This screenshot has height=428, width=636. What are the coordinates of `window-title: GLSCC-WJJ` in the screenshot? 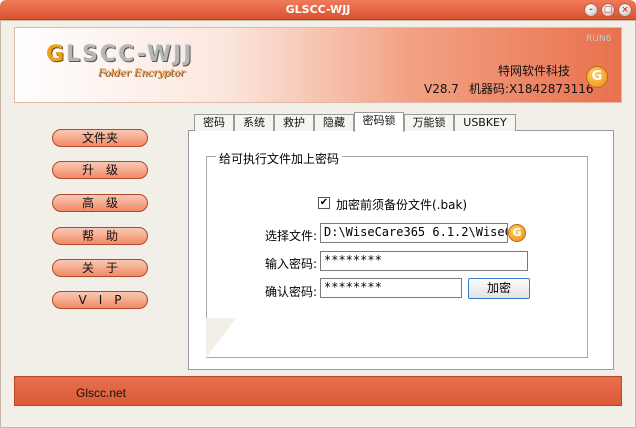 It's located at (318, 9).